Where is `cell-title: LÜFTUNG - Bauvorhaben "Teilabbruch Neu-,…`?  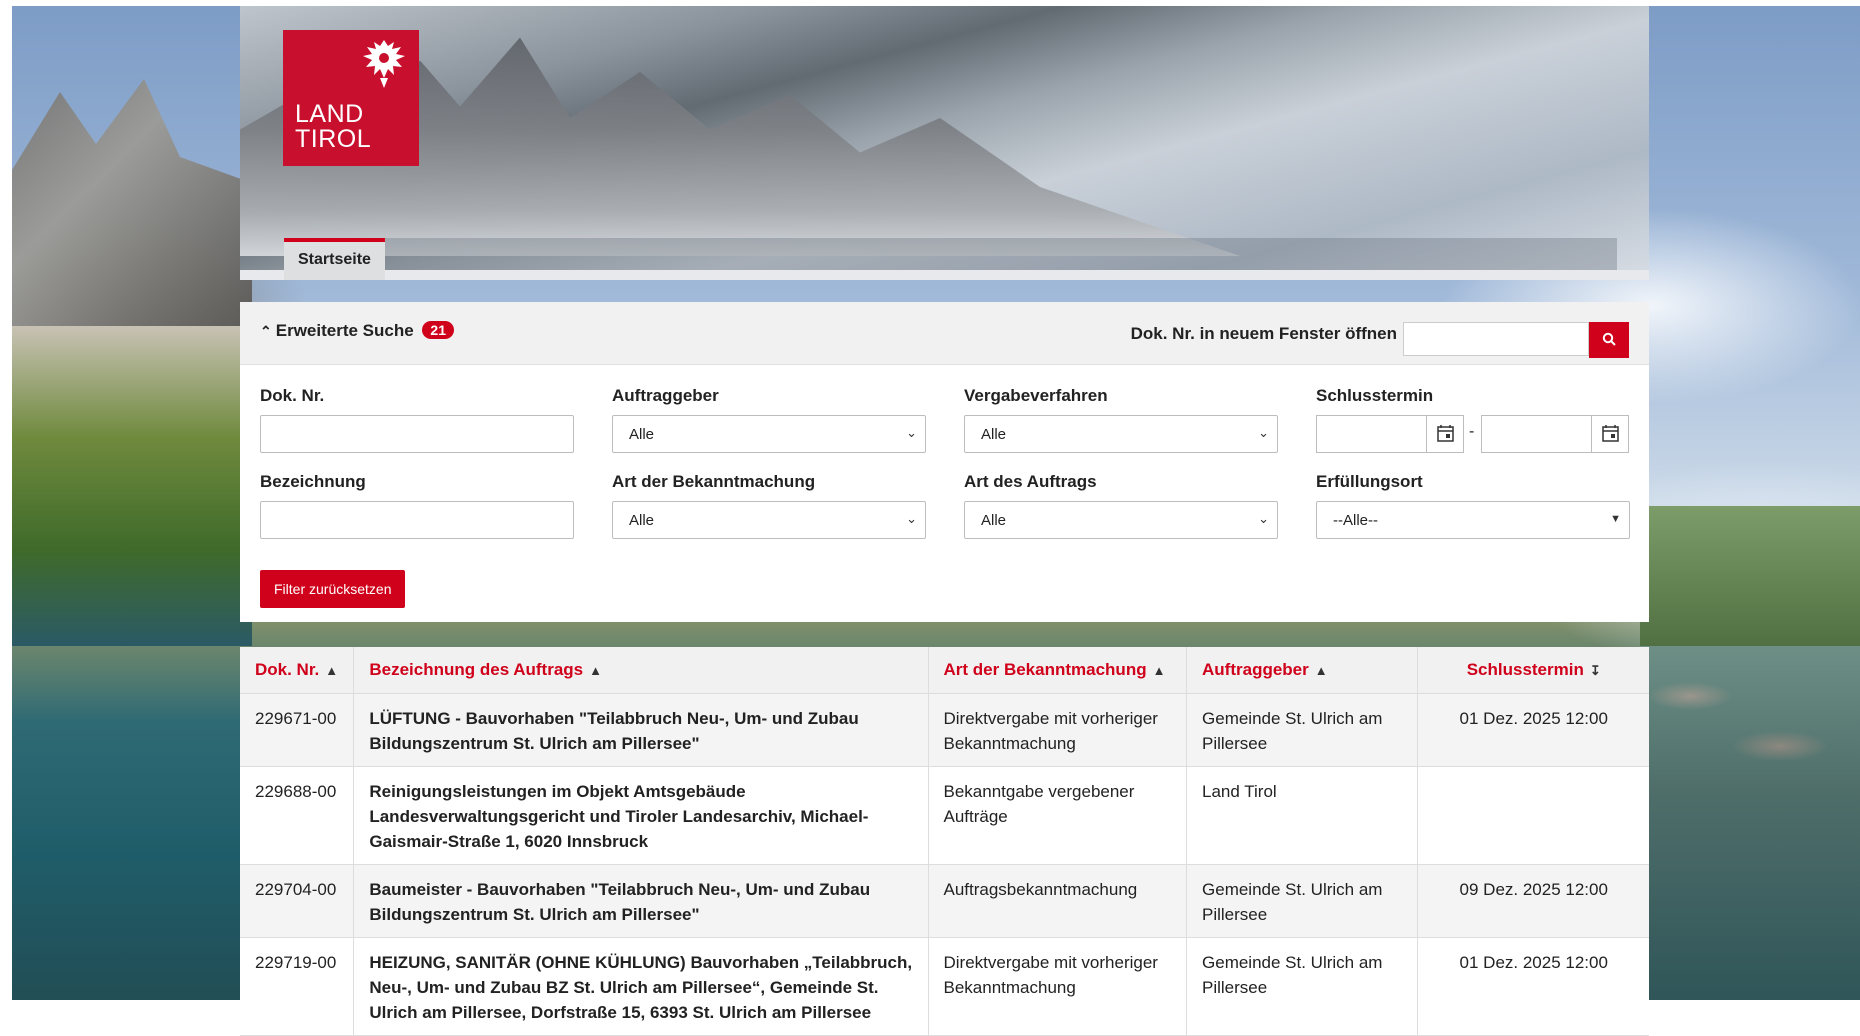
cell-title: LÜFTUNG - Bauvorhaben "Teilabbruch Neu-,… is located at coordinates (641, 730).